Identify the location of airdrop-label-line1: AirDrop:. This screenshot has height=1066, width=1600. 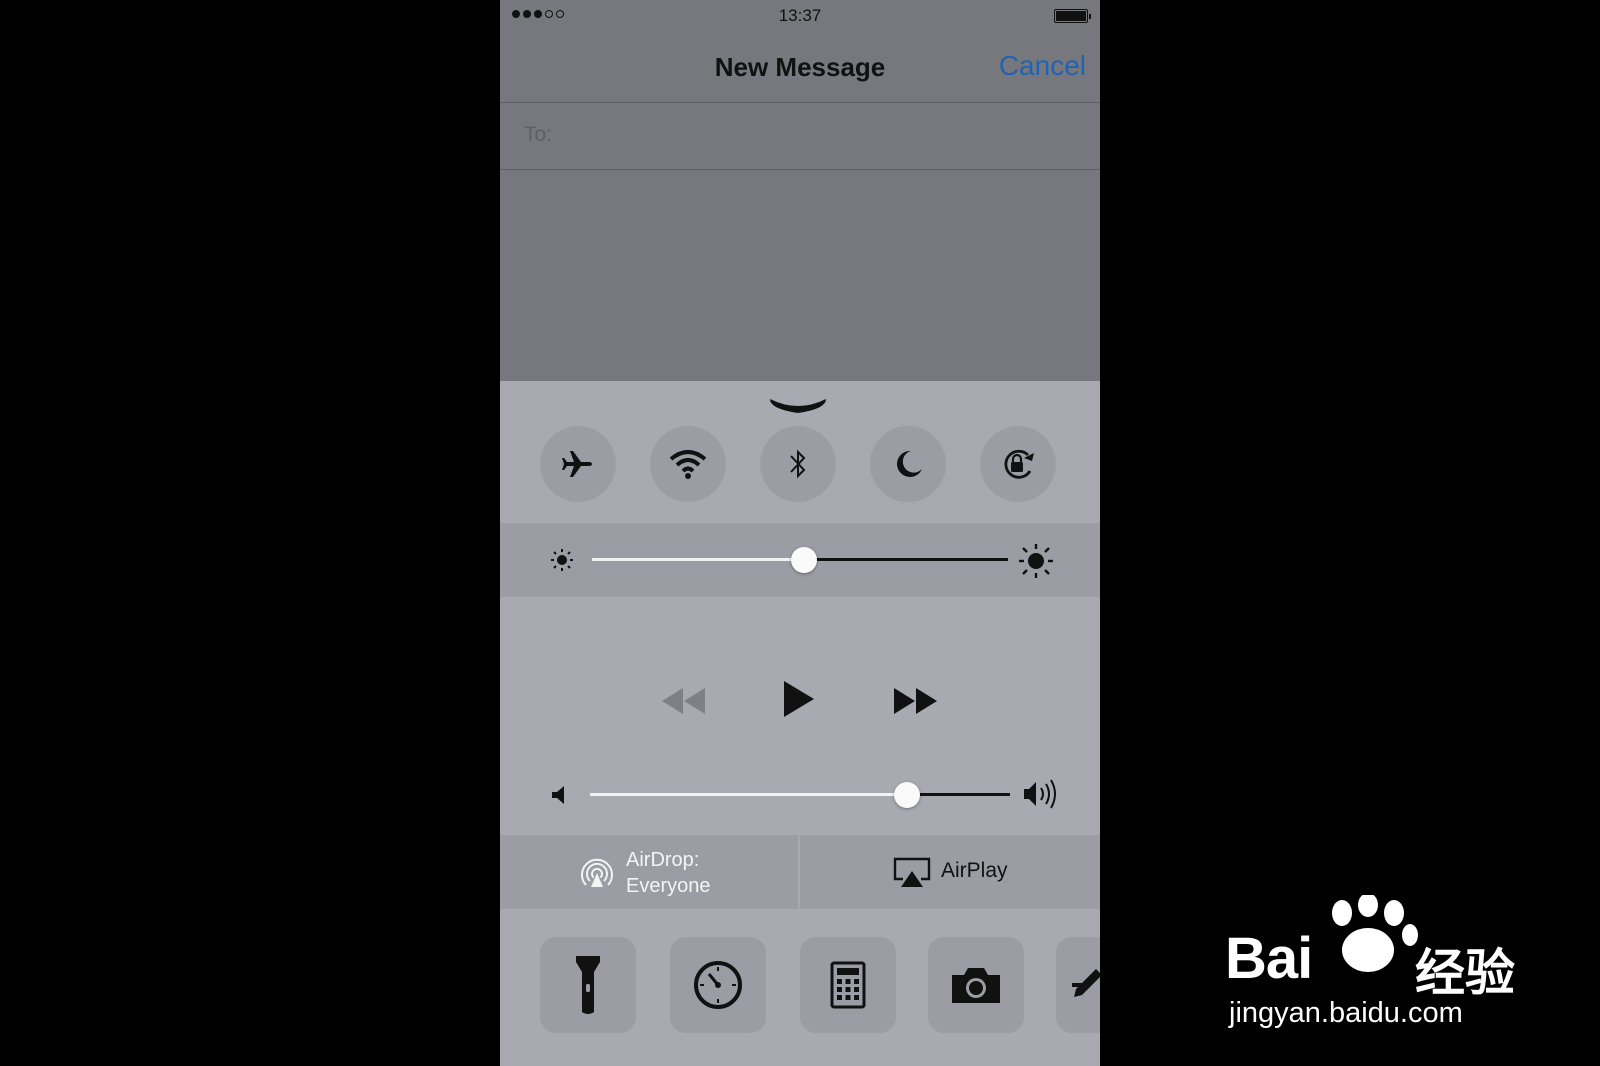
(663, 860).